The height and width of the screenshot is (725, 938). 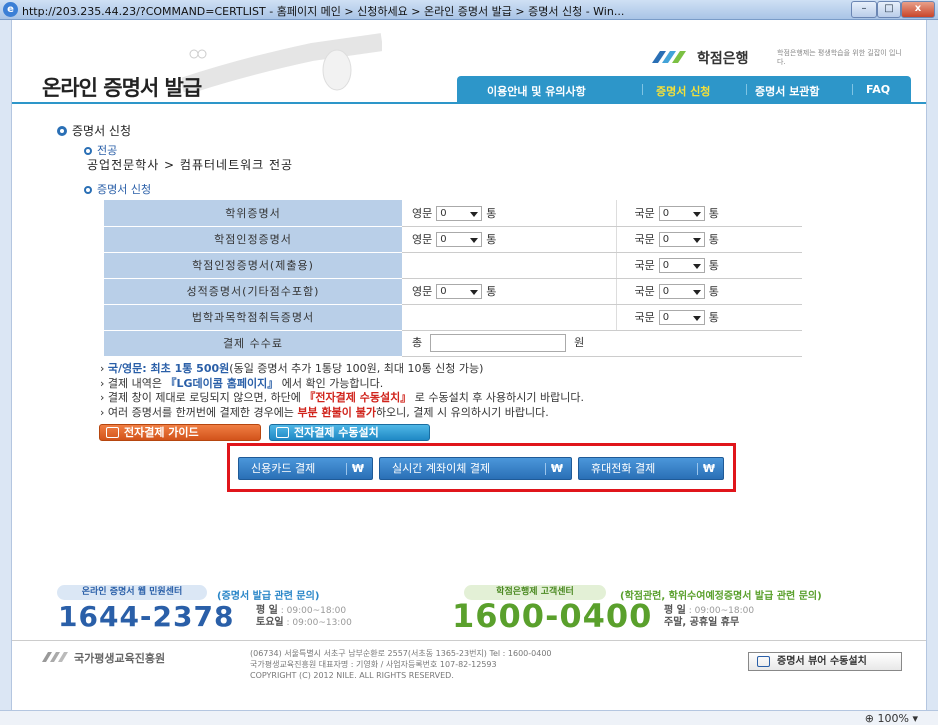 I want to click on logo: 학점은행 학점은행제는 평생학습을 위한 길잡이 입니다., so click(x=777, y=58).